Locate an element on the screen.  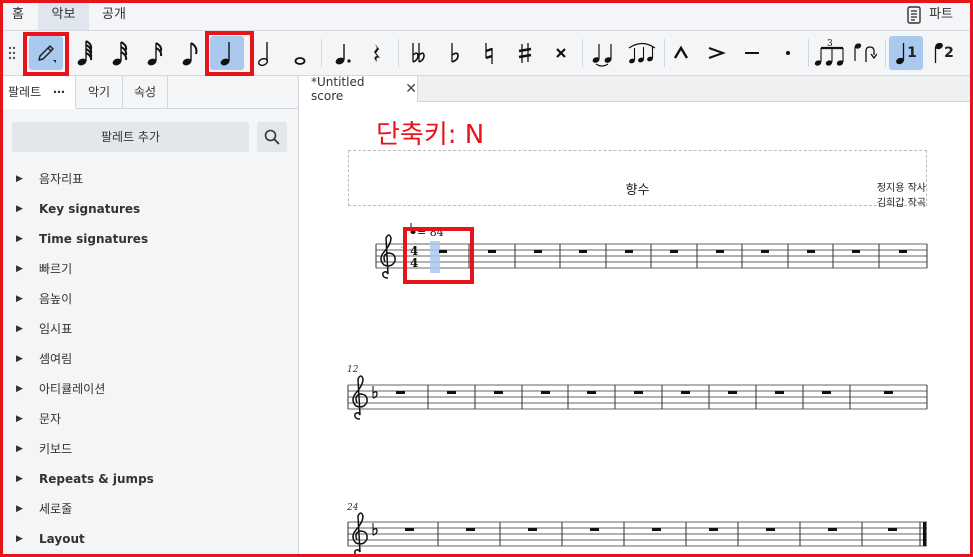
rest-button is located at coordinates (377, 53).